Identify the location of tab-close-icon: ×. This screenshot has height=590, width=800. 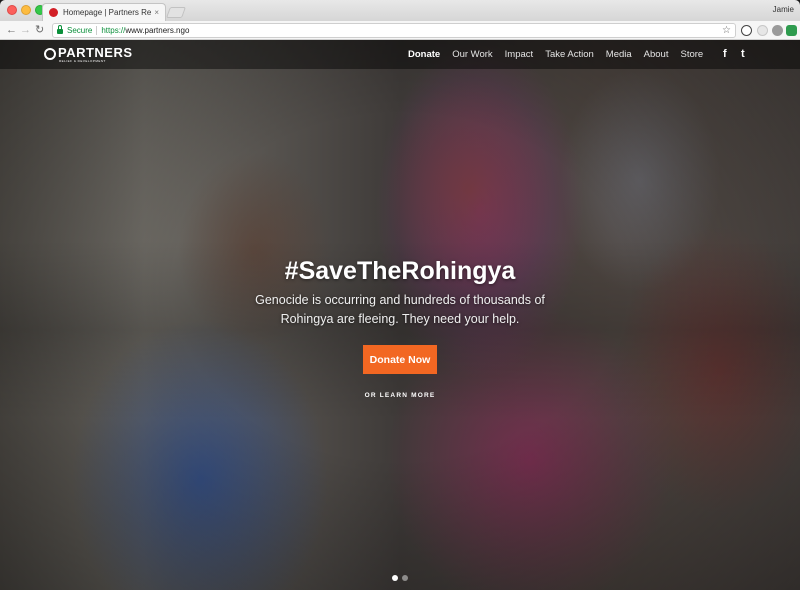
(156, 12).